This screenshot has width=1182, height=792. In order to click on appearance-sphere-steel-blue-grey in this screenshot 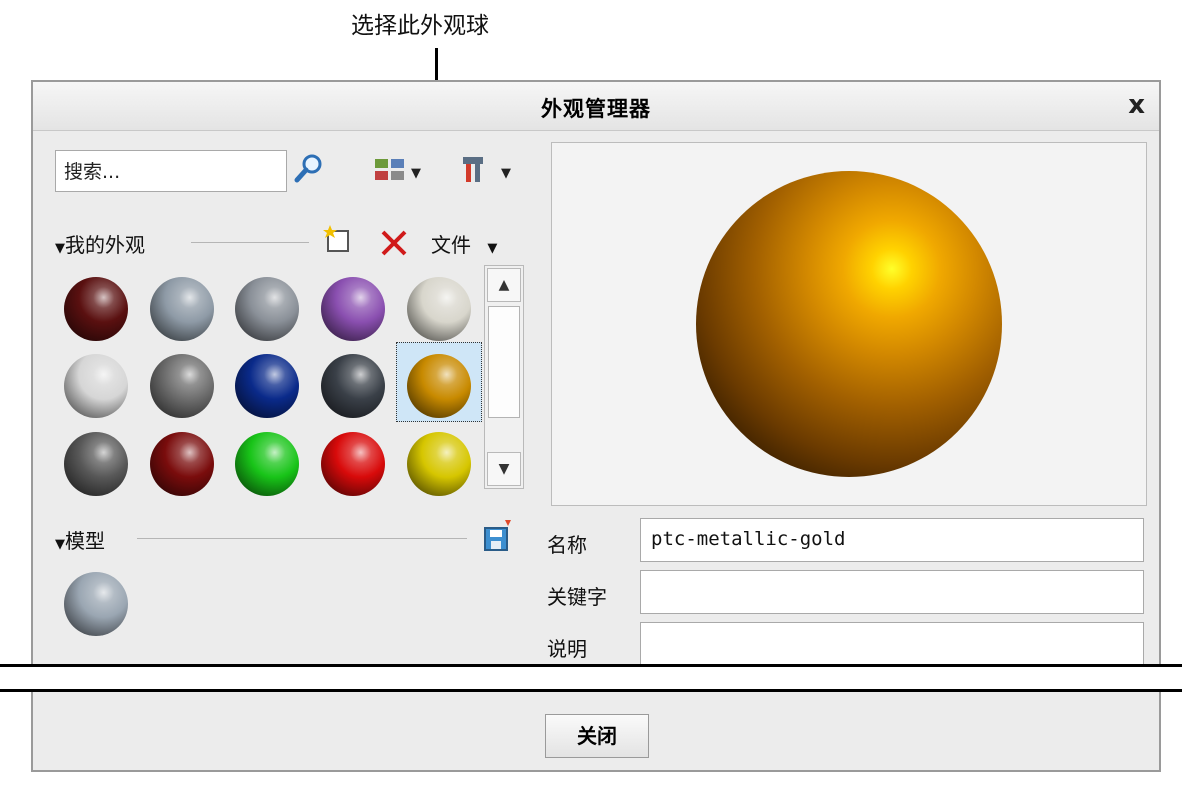, I will do `click(182, 309)`.